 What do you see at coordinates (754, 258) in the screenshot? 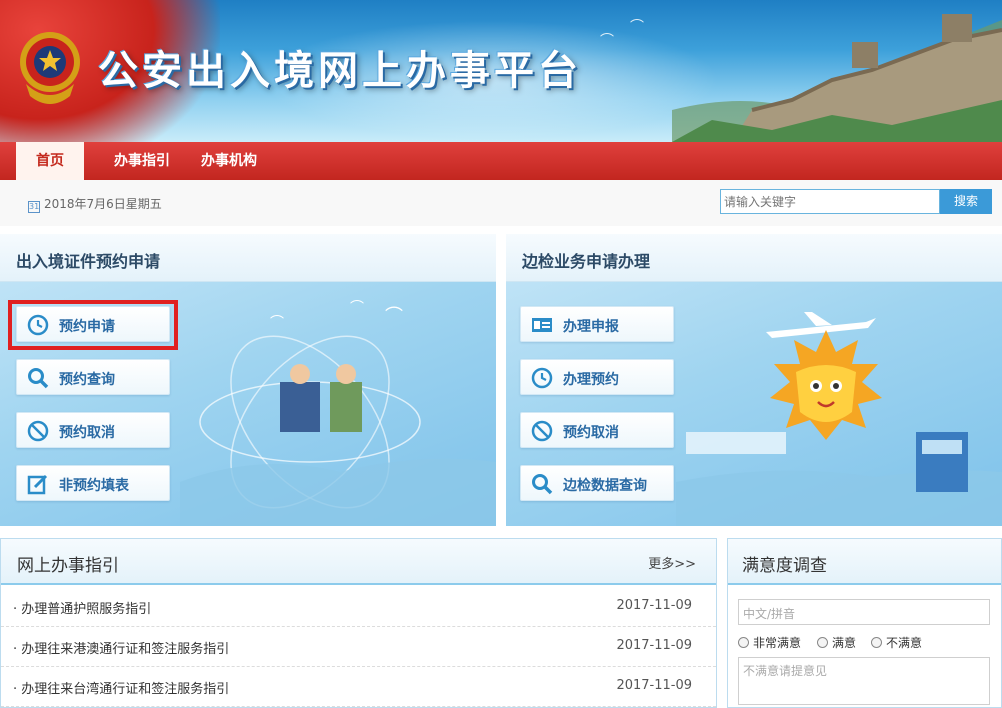
I see `panel-header: 边检业务申请办理` at bounding box center [754, 258].